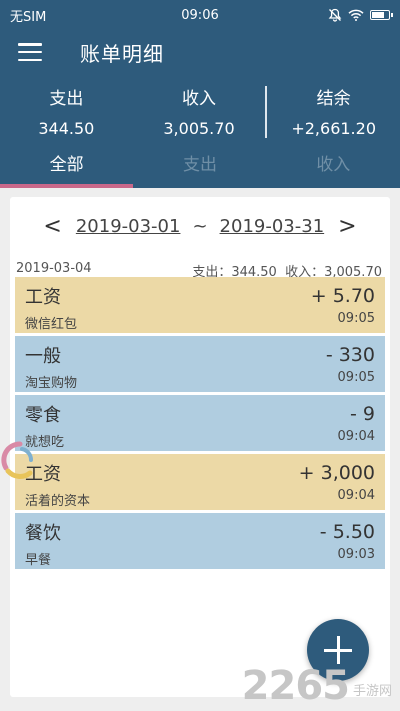 The height and width of the screenshot is (711, 400). What do you see at coordinates (356, 554) in the screenshot?
I see `entry-time: 09:03` at bounding box center [356, 554].